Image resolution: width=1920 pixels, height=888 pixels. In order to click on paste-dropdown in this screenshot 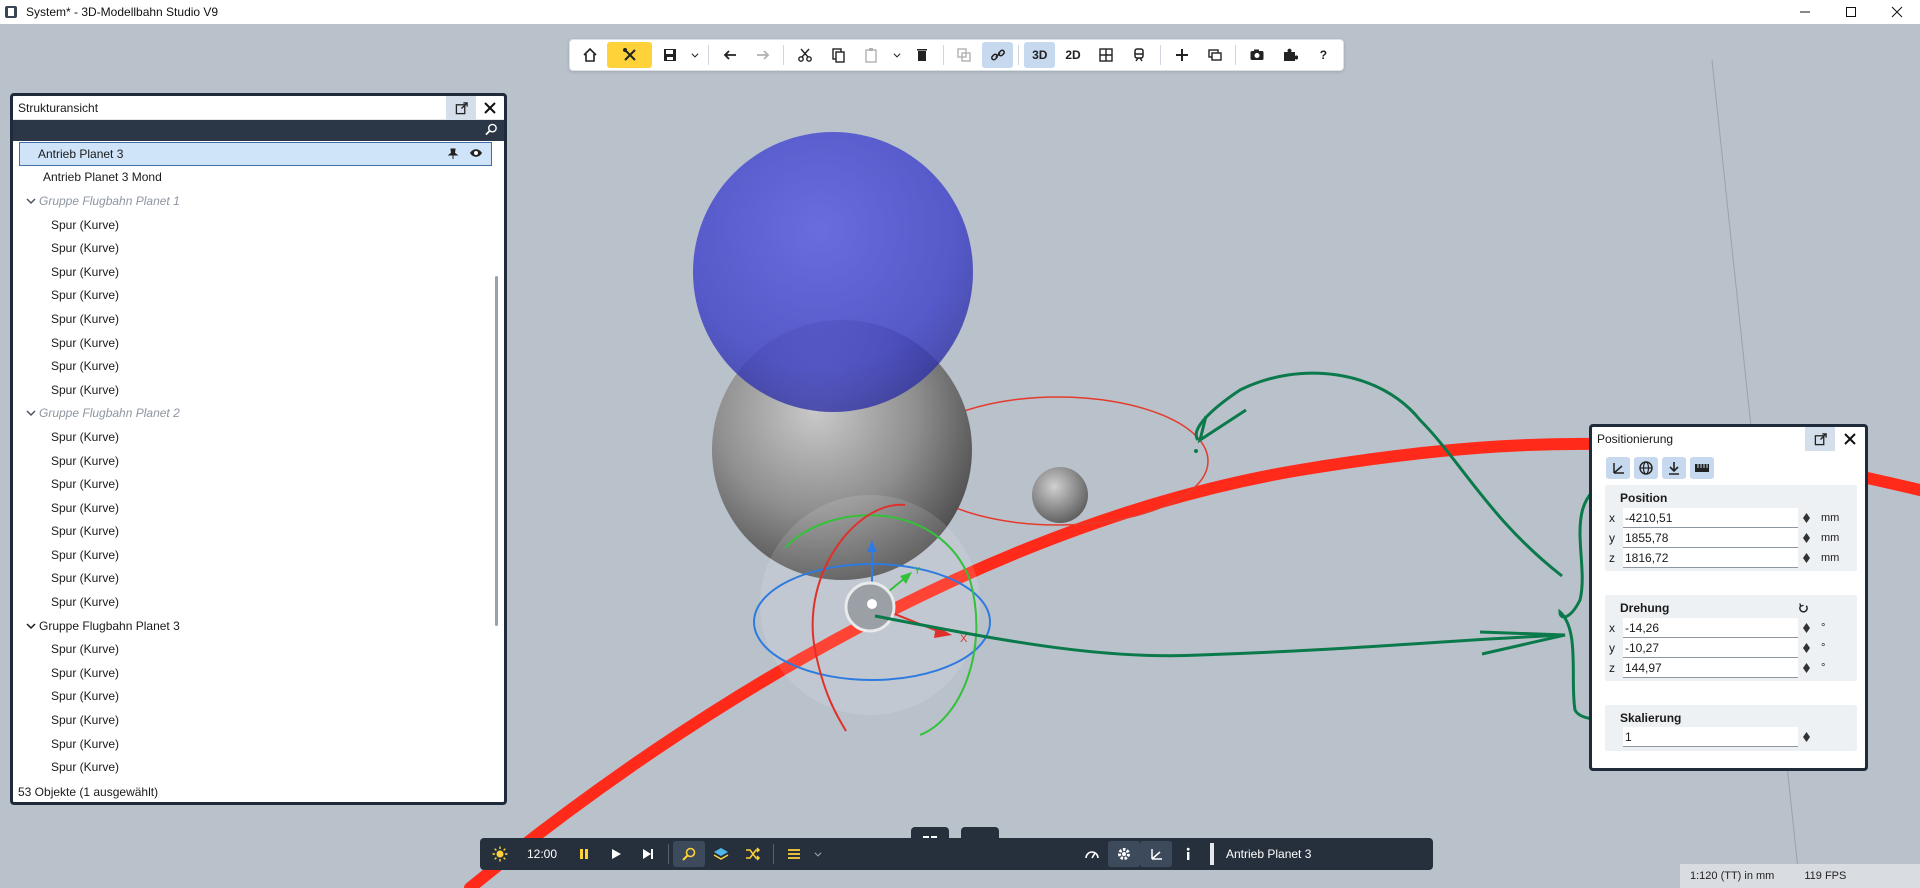, I will do `click(897, 55)`.